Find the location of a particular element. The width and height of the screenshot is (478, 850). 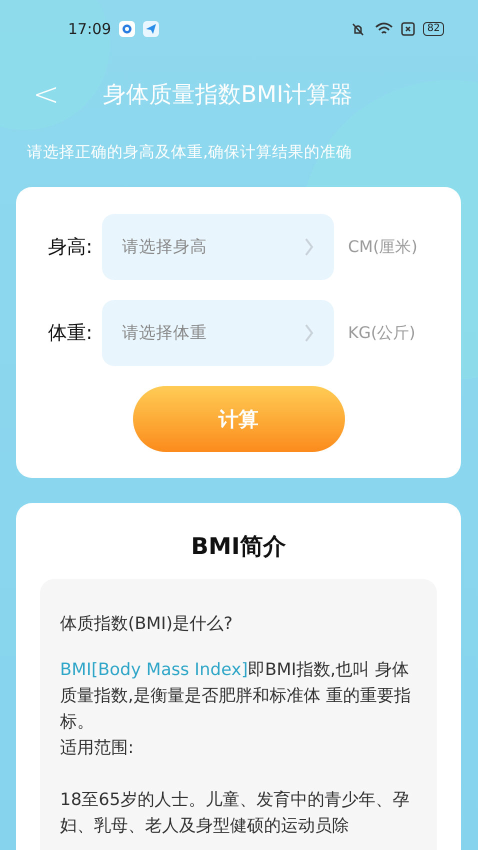

field-label: 体重: is located at coordinates (71, 333).